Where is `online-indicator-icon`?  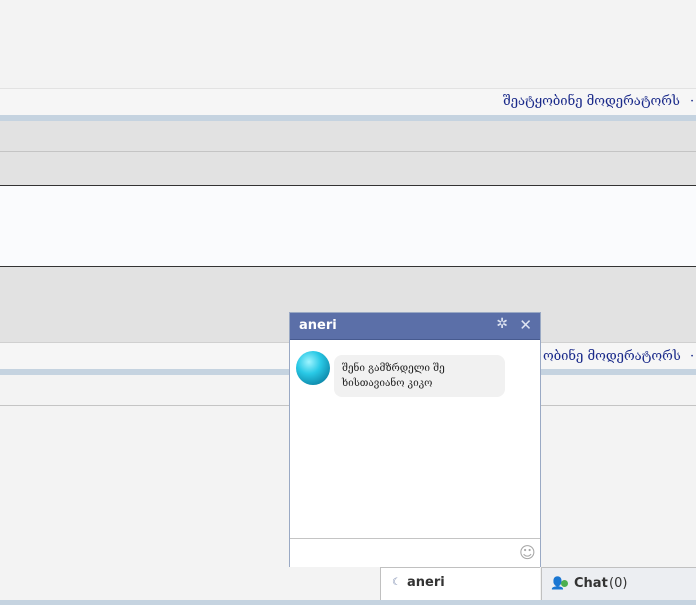 online-indicator-icon is located at coordinates (564, 583).